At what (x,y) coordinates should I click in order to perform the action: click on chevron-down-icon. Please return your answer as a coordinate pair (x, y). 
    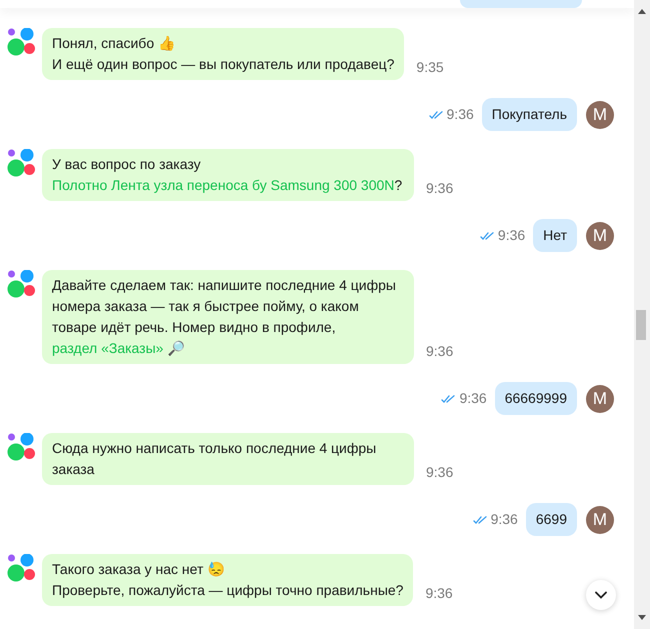
    Looking at the image, I should click on (601, 595).